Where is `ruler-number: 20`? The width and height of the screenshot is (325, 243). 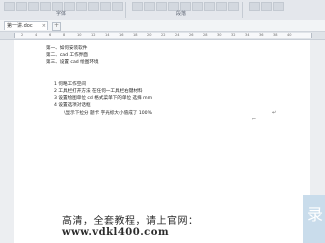 ruler-number: 20 is located at coordinates (149, 35).